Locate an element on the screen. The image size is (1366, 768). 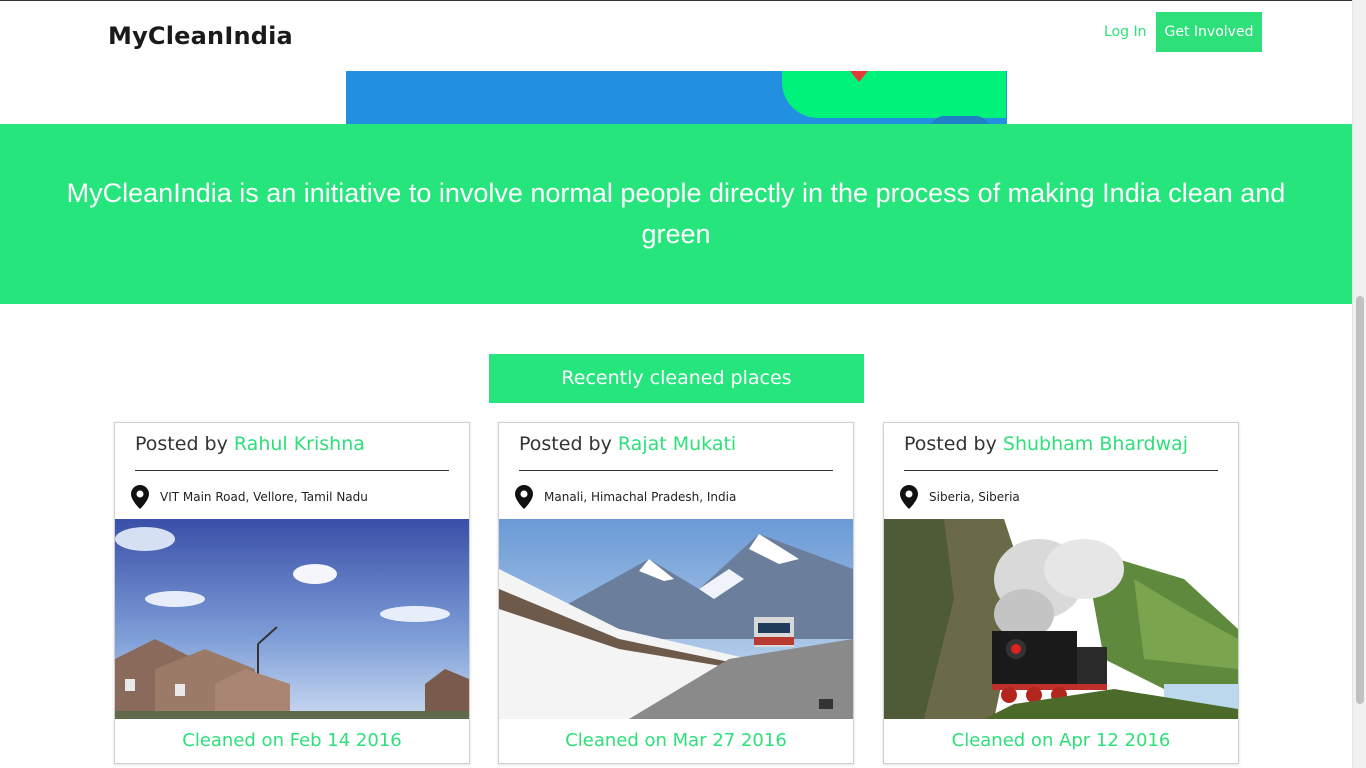
cleaned-date: Cleaned on Mar 27 2016 is located at coordinates (676, 740).